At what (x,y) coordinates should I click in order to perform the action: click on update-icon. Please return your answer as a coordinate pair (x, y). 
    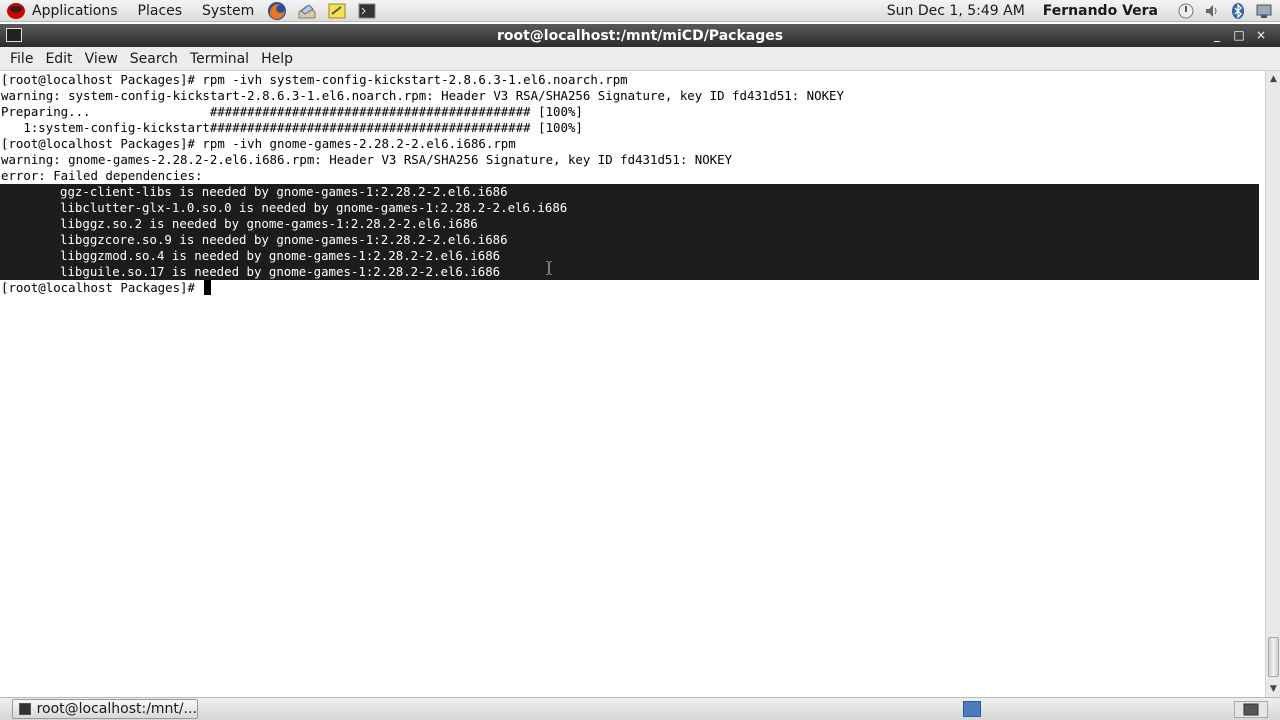
    Looking at the image, I should click on (1186, 10).